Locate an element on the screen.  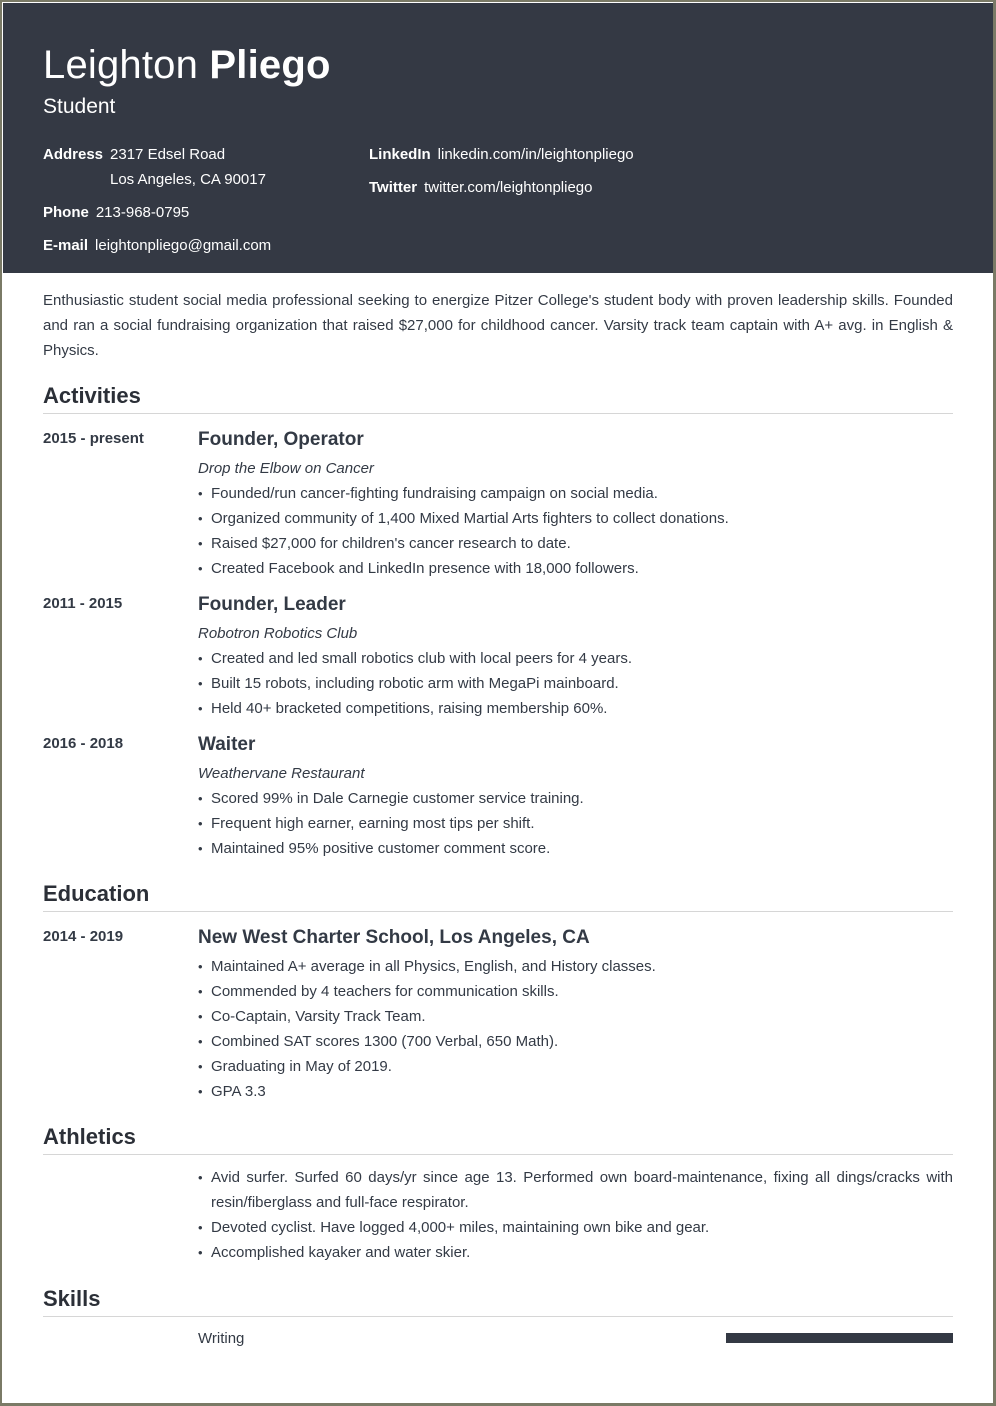
contact-phone: Phone 213-968-0795 is located at coordinates (116, 213).